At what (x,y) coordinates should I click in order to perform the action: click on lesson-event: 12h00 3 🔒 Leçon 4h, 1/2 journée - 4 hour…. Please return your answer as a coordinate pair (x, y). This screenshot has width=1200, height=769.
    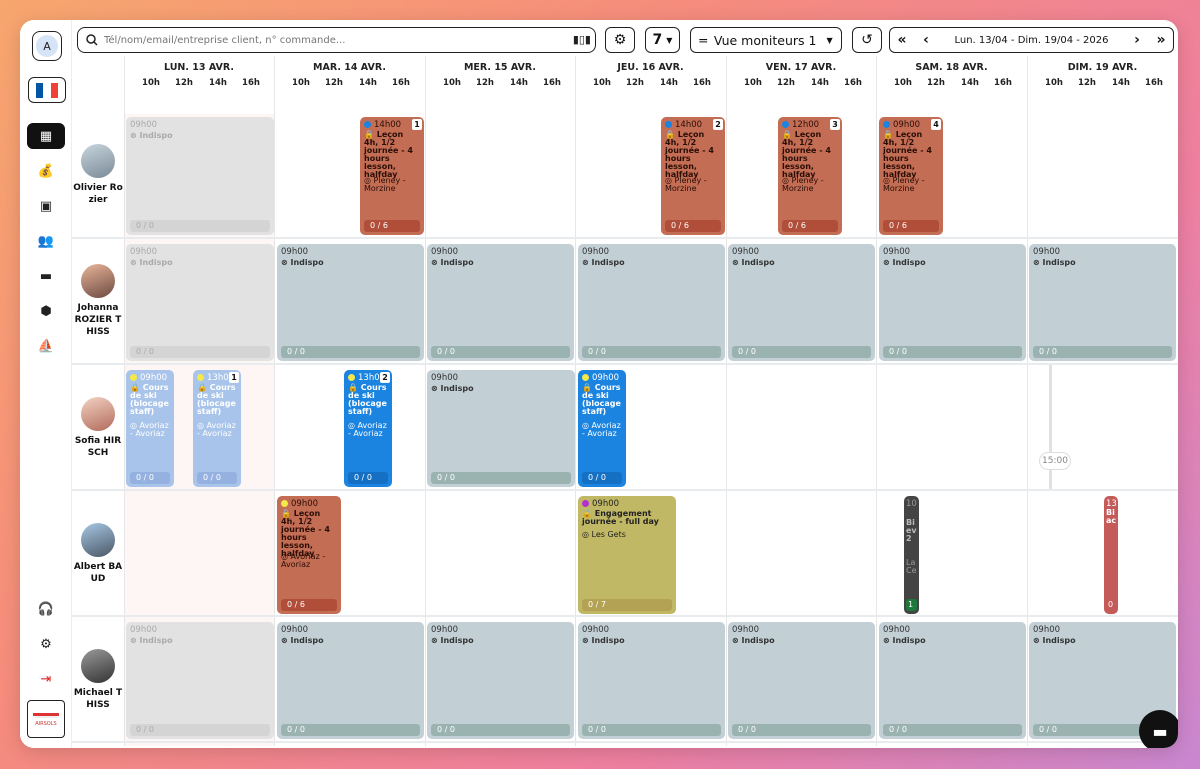
    Looking at the image, I should click on (810, 176).